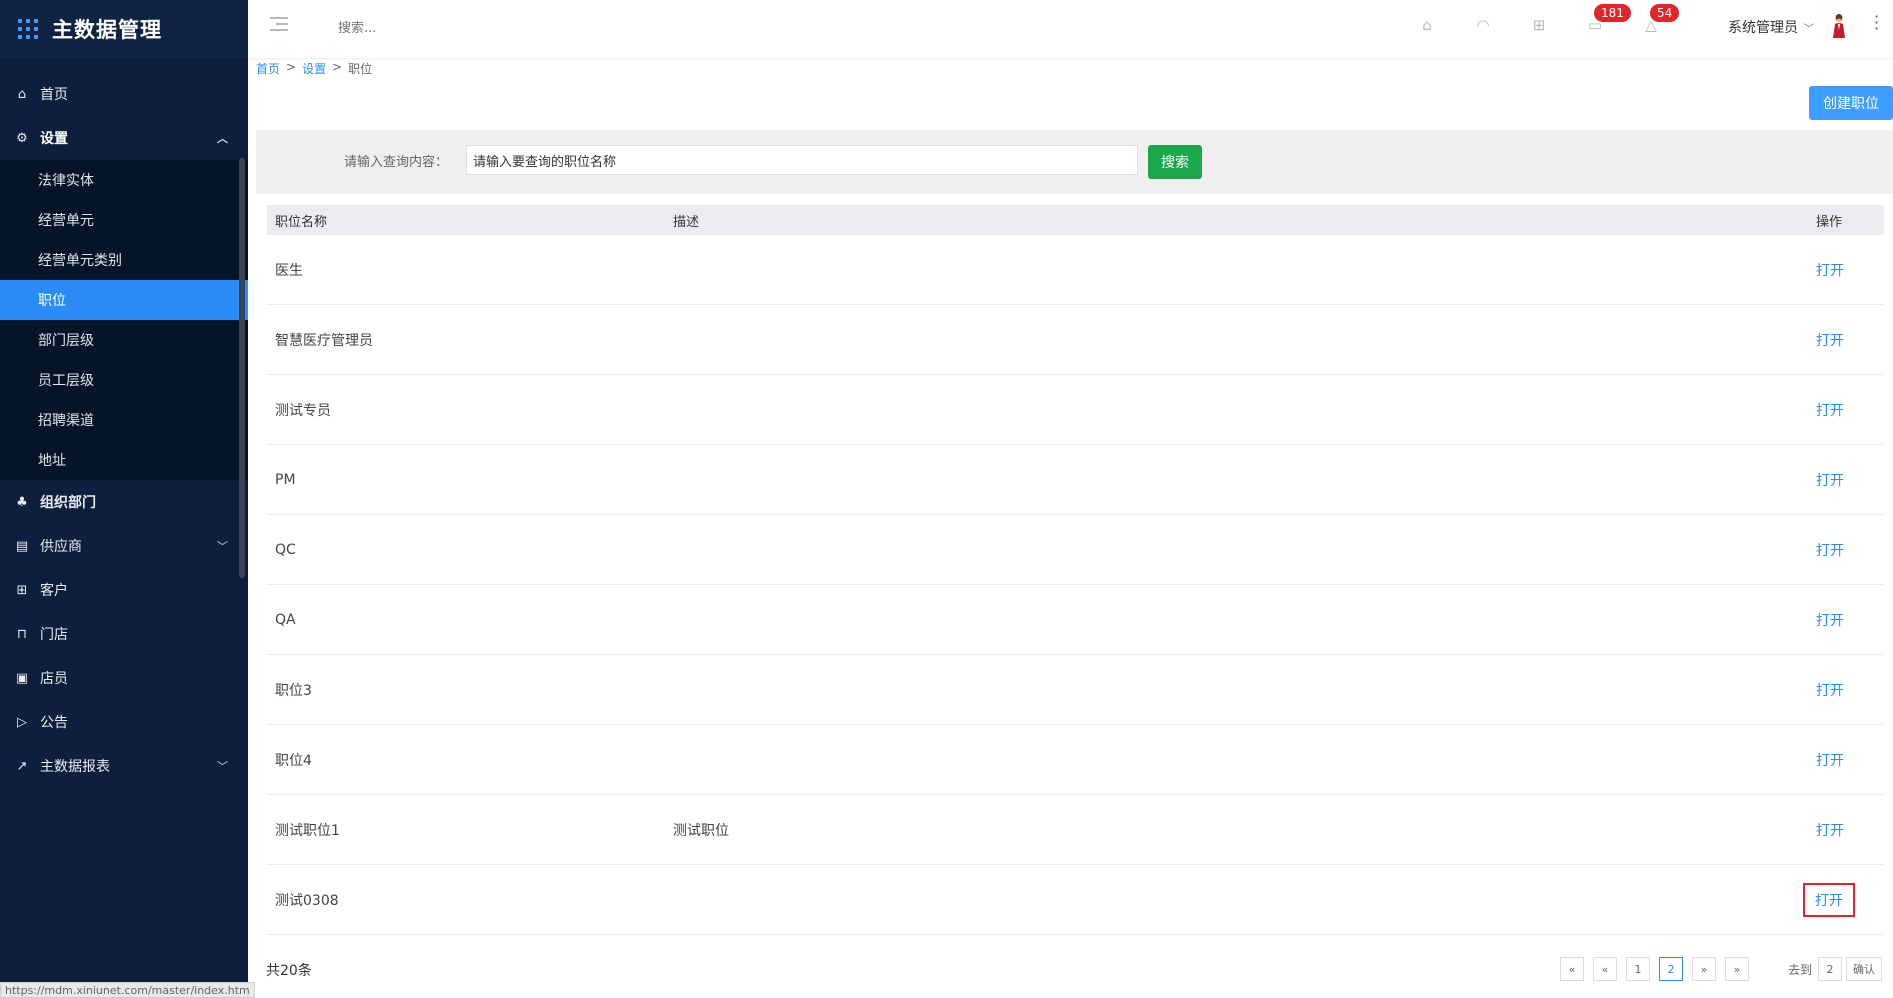 Image resolution: width=1893 pixels, height=998 pixels. What do you see at coordinates (1665, 13) in the screenshot?
I see `bell-badge: 54` at bounding box center [1665, 13].